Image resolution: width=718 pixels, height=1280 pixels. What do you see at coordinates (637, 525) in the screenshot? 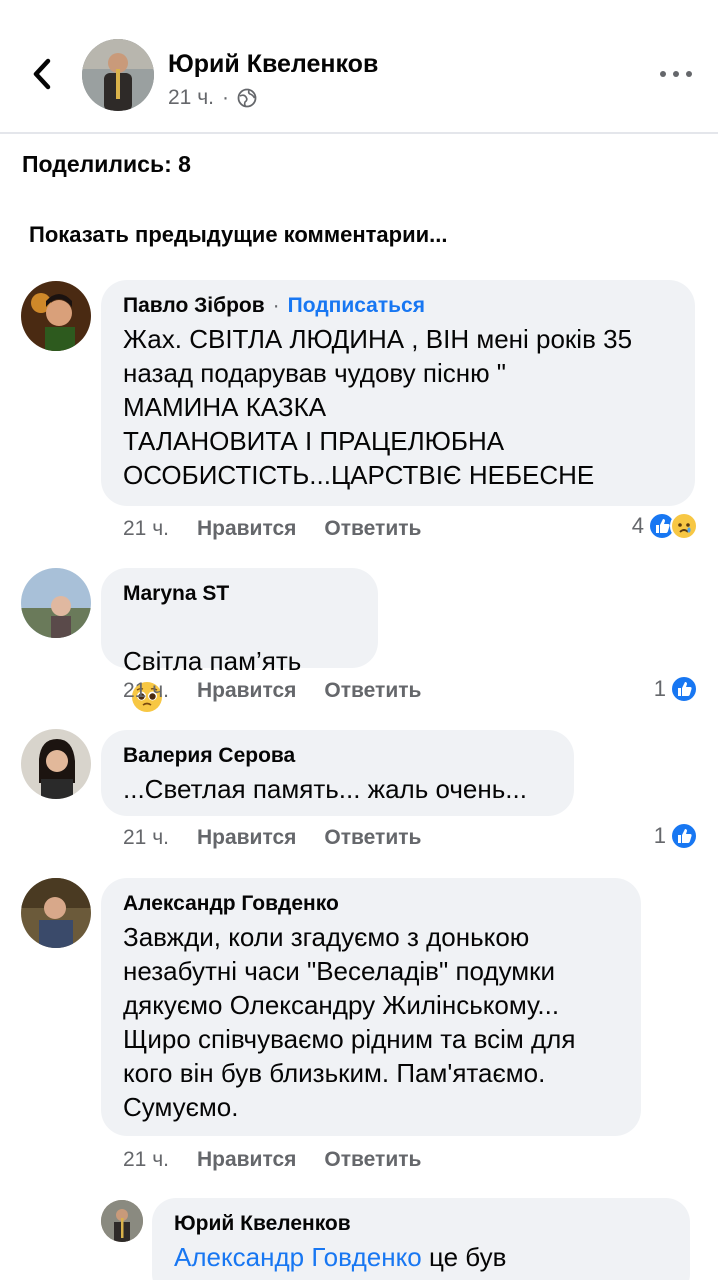
I see `reaction-count: 4` at bounding box center [637, 525].